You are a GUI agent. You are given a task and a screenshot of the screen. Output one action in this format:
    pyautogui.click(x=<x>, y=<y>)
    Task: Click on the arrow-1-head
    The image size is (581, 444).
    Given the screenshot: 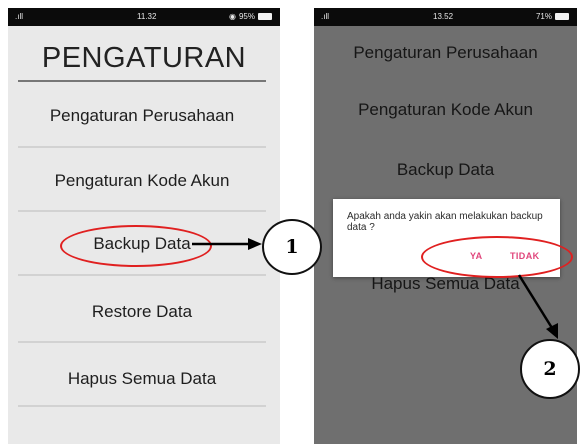 What is the action you would take?
    pyautogui.click(x=255, y=244)
    